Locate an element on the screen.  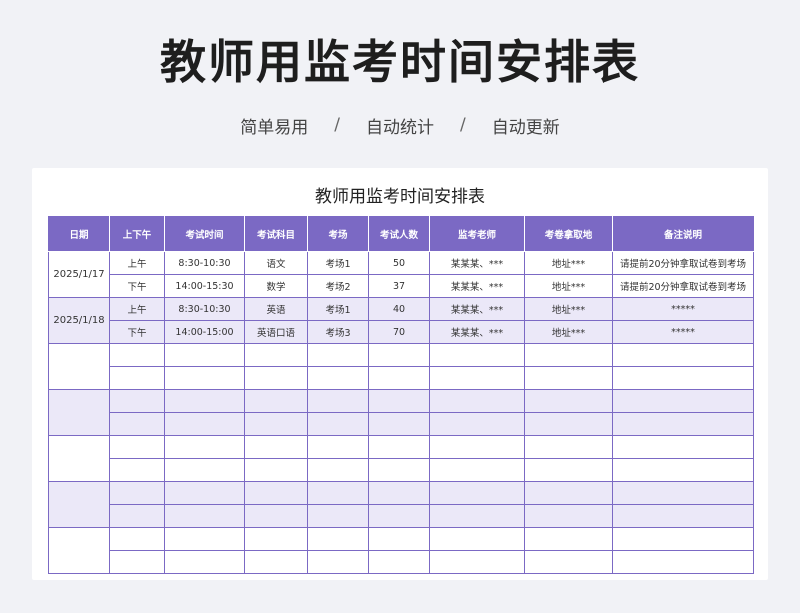
subject-cell: 数学 is located at coordinates (276, 286).